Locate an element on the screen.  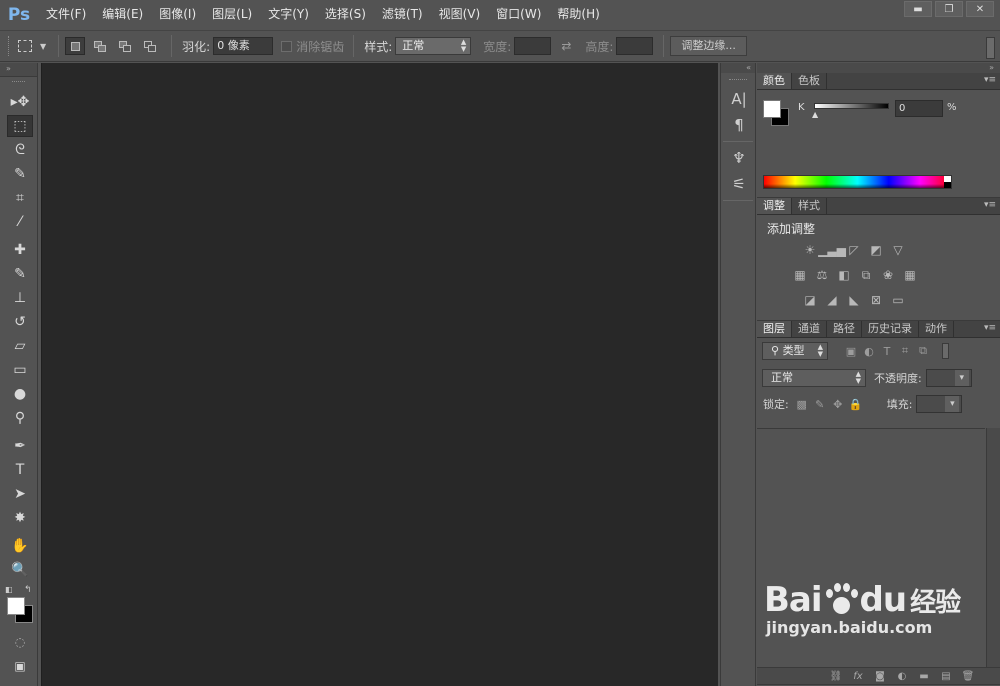
invert-icon: ◪ is located at coordinates (810, 300).